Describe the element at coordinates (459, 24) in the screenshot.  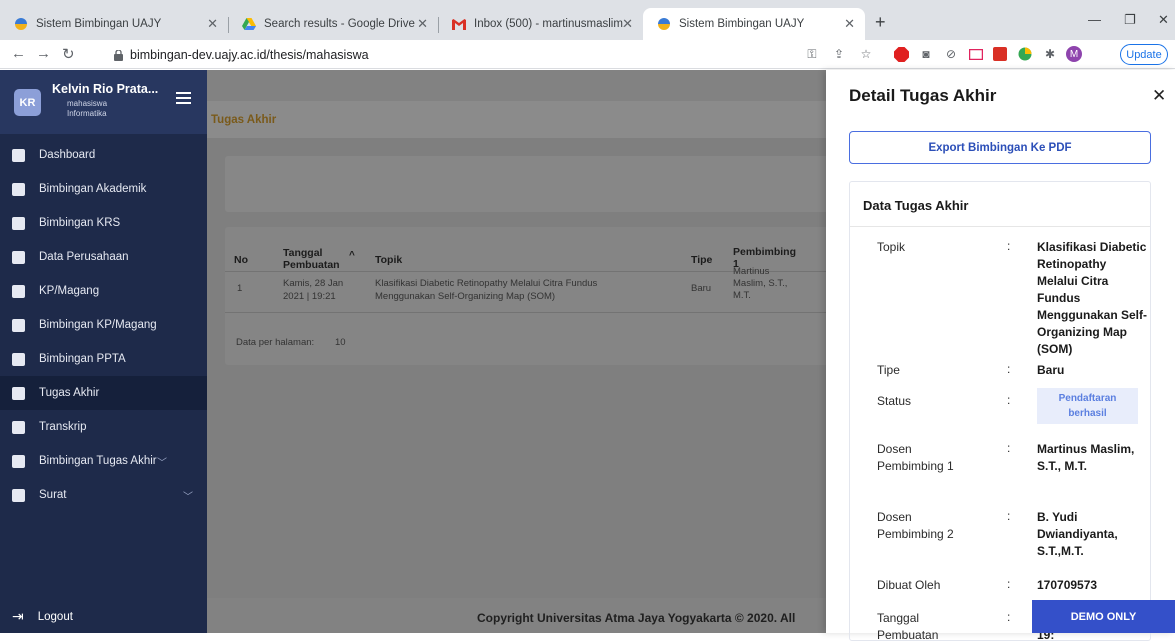
I see `gmail-icon` at that location.